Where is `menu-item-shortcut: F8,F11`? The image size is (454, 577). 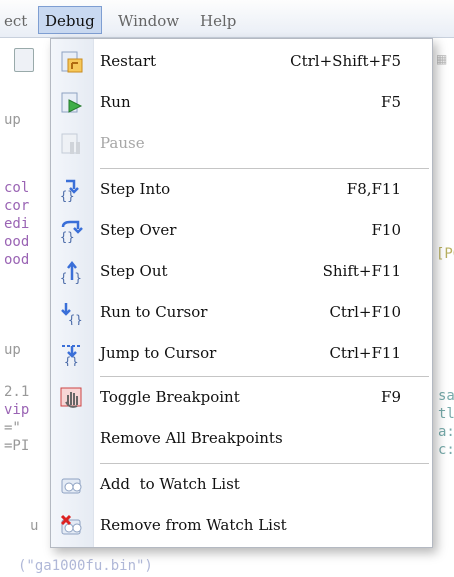
menu-item-shortcut: F8,F11 is located at coordinates (373, 189).